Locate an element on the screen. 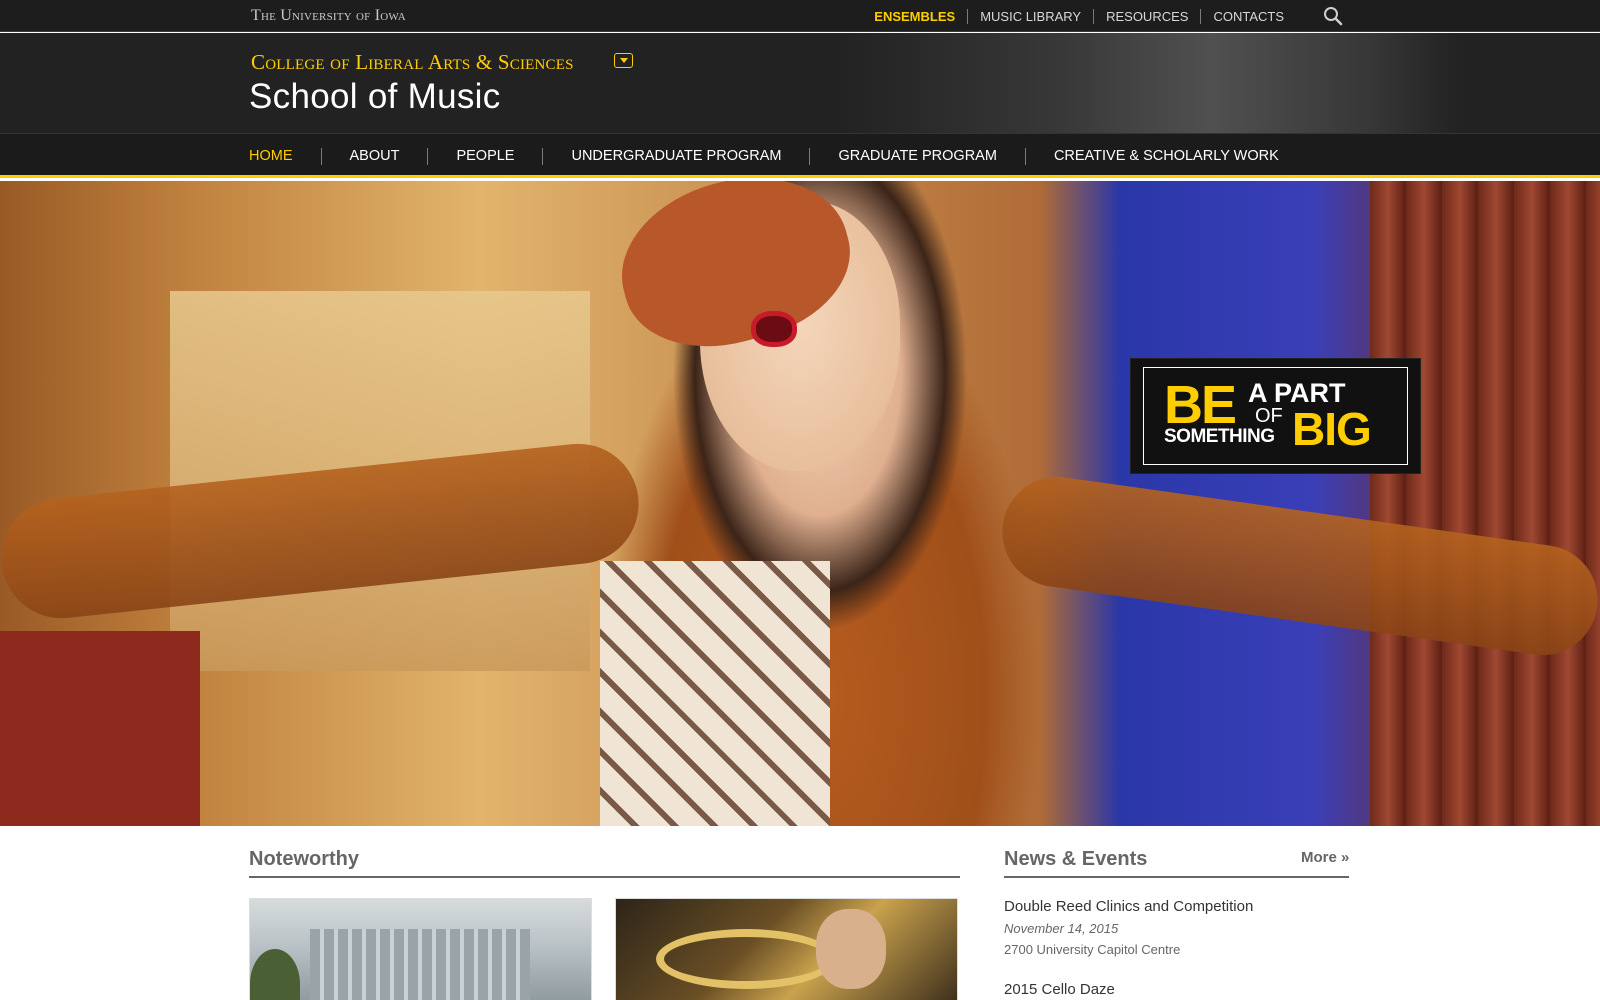  stage-curtain is located at coordinates (1485, 503).